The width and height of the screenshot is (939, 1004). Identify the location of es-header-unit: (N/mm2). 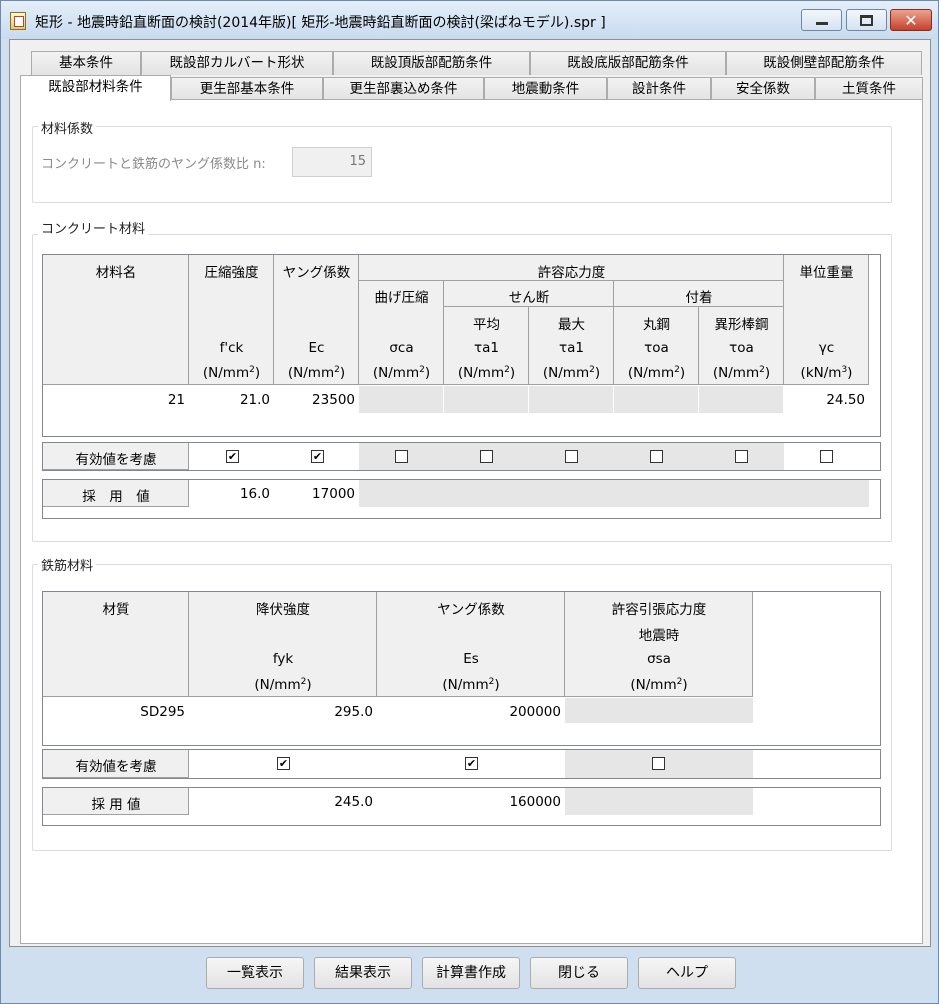
(471, 685).